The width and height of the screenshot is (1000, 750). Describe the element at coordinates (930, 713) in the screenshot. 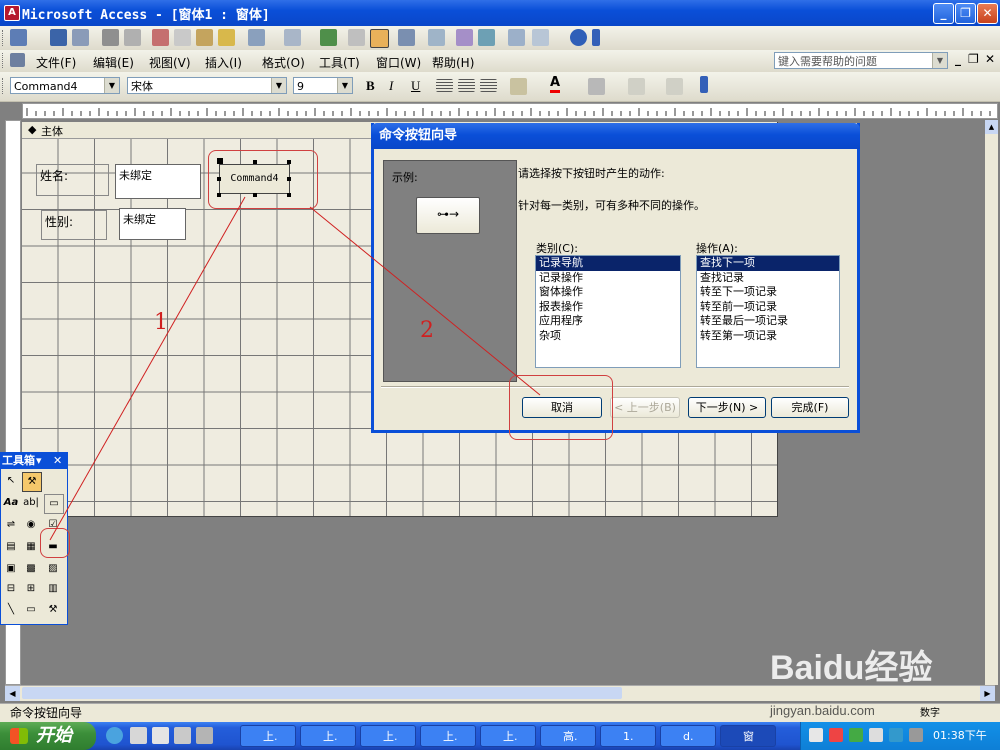

I see `status-mode: 数字` at that location.